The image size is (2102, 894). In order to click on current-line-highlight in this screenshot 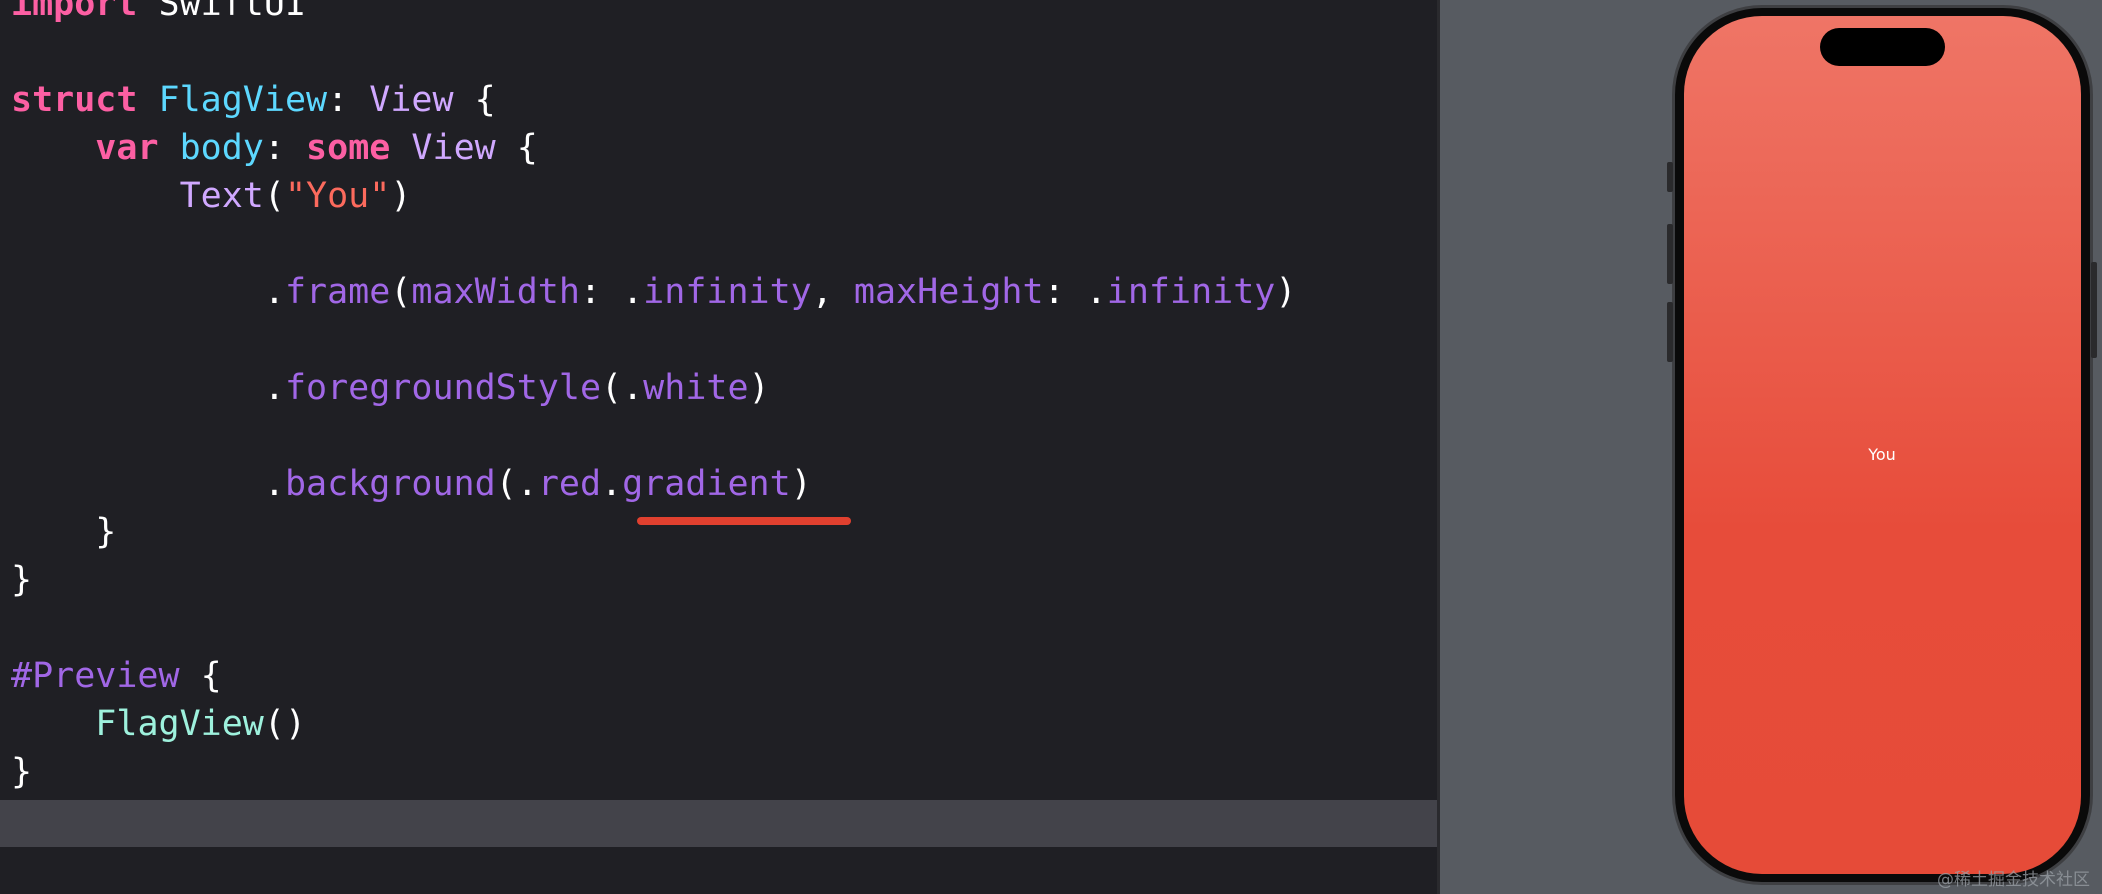, I will do `click(719, 823)`.